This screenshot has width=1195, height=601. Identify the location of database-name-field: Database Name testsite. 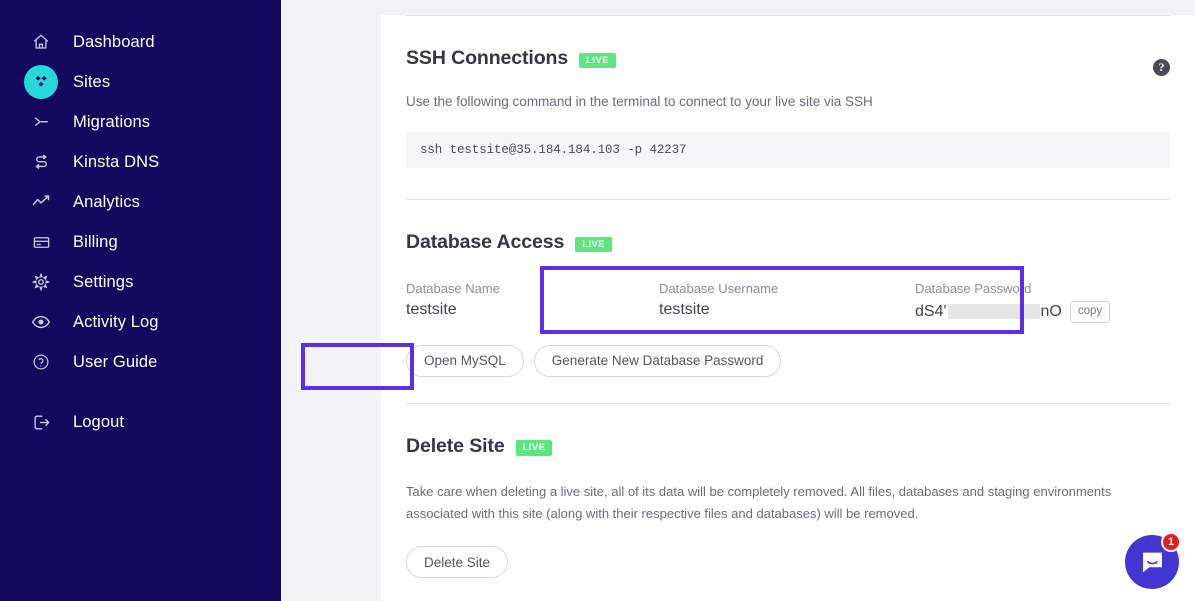
(532, 302).